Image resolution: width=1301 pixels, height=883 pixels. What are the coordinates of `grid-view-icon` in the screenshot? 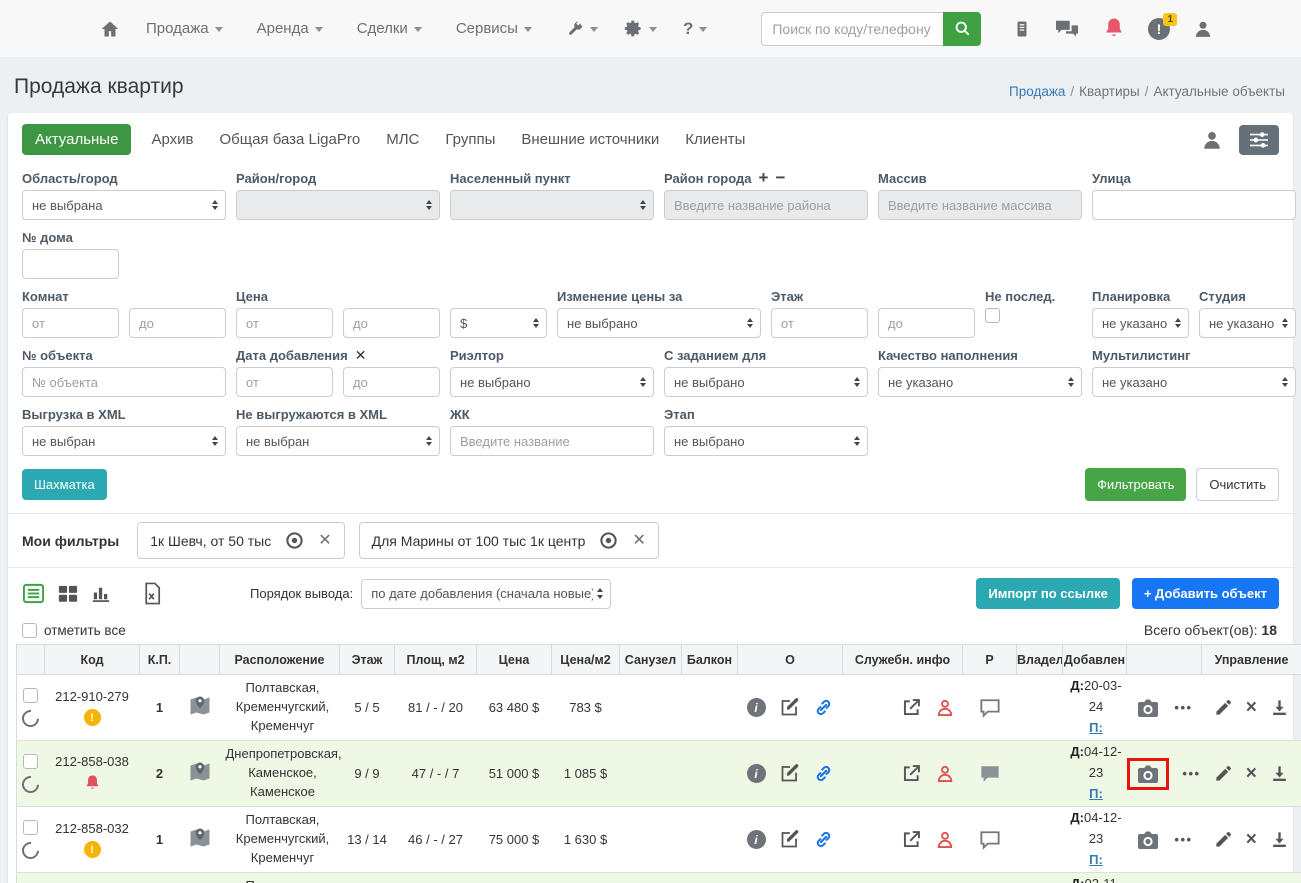 It's located at (67, 593).